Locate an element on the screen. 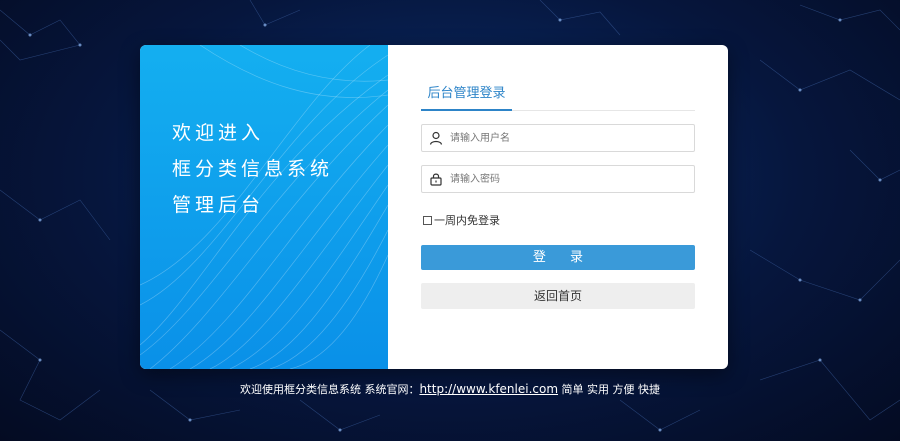 This screenshot has width=900, height=441. user-icon is located at coordinates (436, 138).